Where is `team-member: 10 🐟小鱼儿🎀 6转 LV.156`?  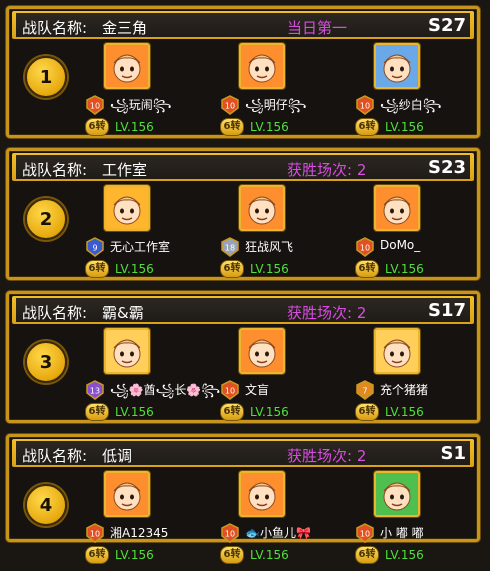 team-member: 10 🐟小鱼儿🎀 6转 LV.156 is located at coordinates (287, 521).